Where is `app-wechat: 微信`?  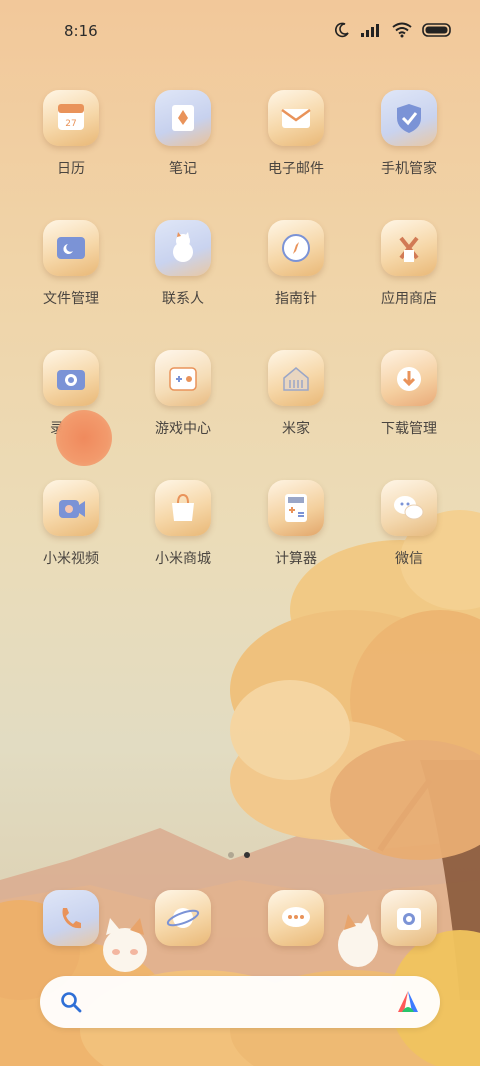
app-wechat: 微信 is located at coordinates (409, 524).